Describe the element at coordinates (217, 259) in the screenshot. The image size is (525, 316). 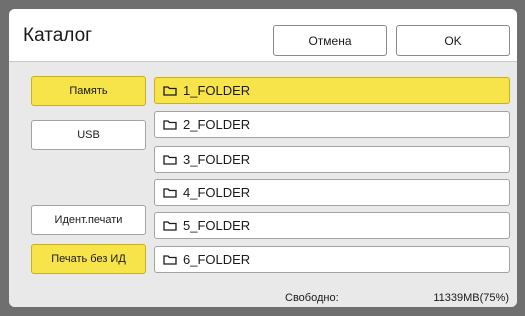
I see `folder-name: 6_FOLDER` at that location.